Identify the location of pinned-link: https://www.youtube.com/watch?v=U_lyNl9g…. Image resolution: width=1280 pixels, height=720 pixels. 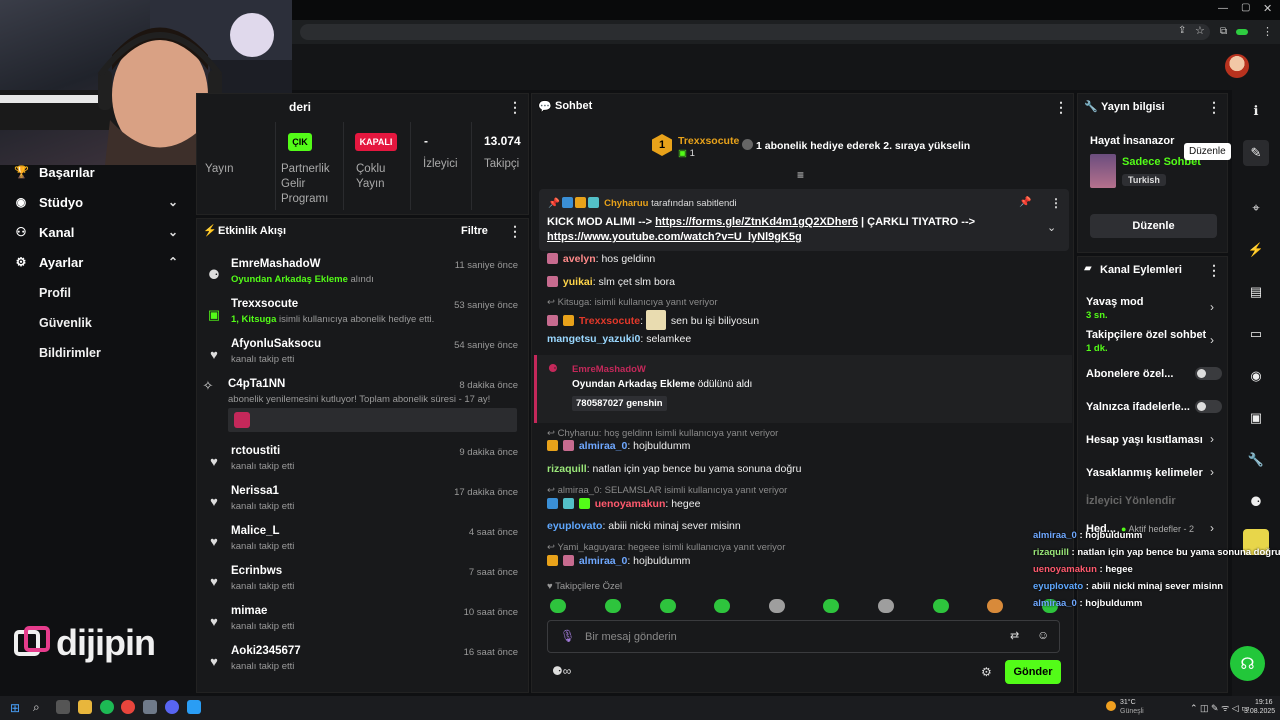
(674, 237).